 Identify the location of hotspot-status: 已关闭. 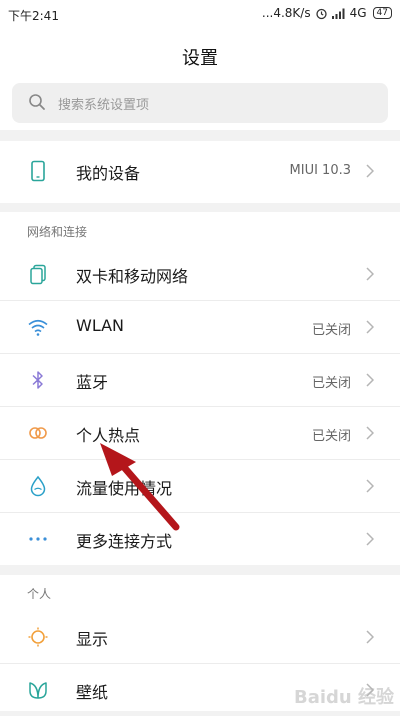
(331, 436).